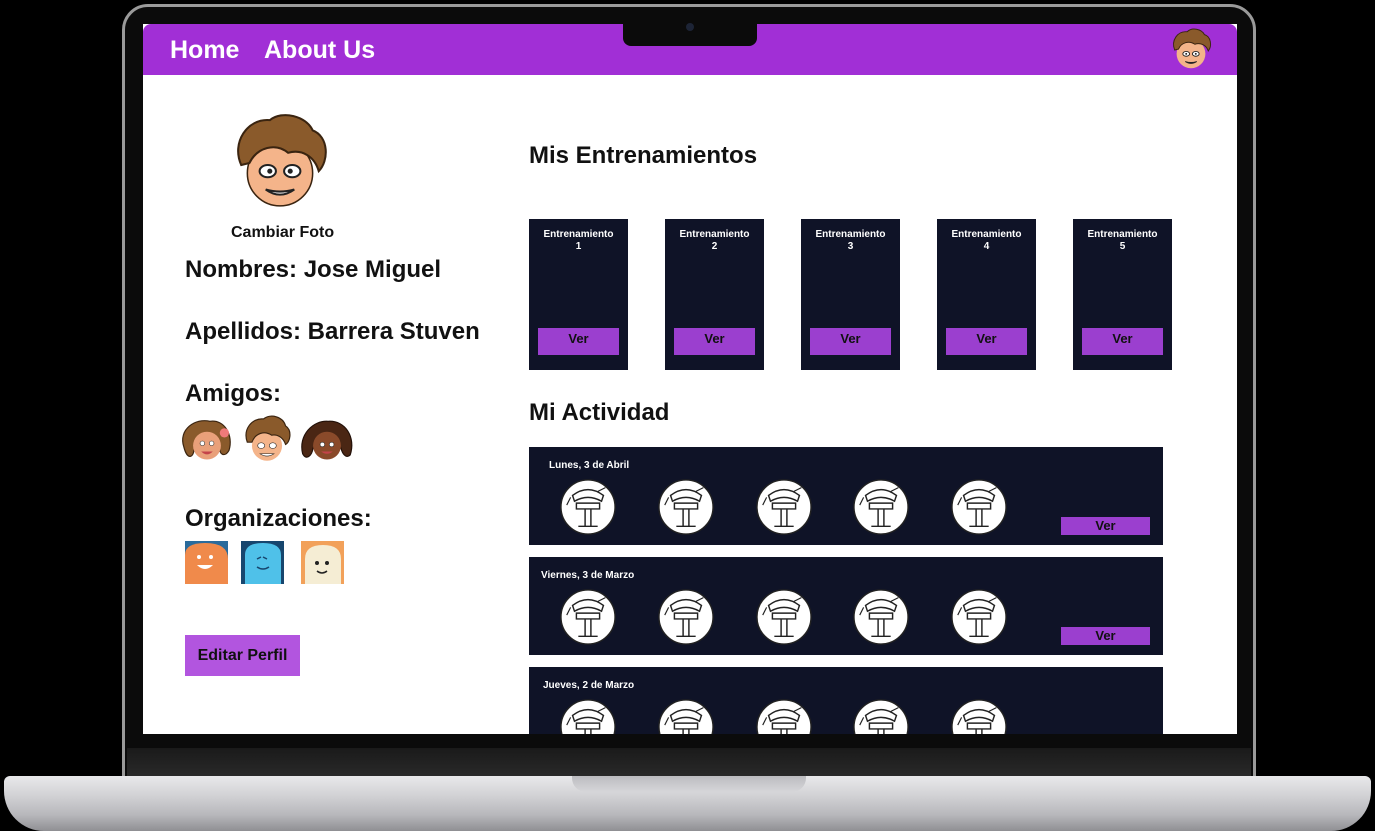 The height and width of the screenshot is (831, 1375). What do you see at coordinates (278, 518) in the screenshot?
I see `orgs-heading: Organizaciones:` at bounding box center [278, 518].